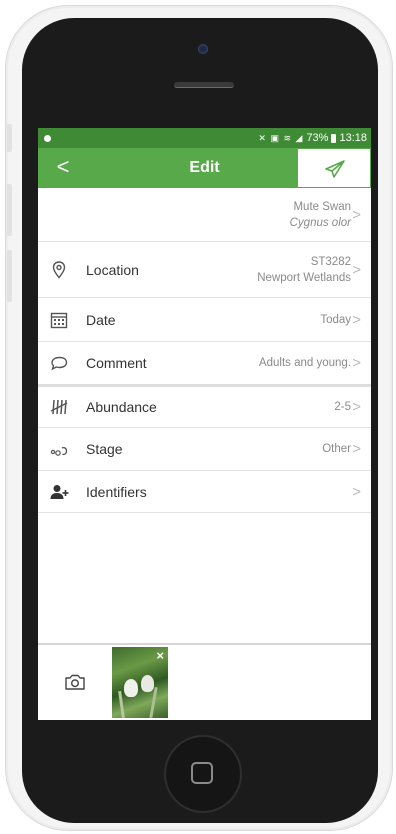 This screenshot has height=834, width=396. What do you see at coordinates (204, 681) in the screenshot?
I see `photo-bar: ×` at bounding box center [204, 681].